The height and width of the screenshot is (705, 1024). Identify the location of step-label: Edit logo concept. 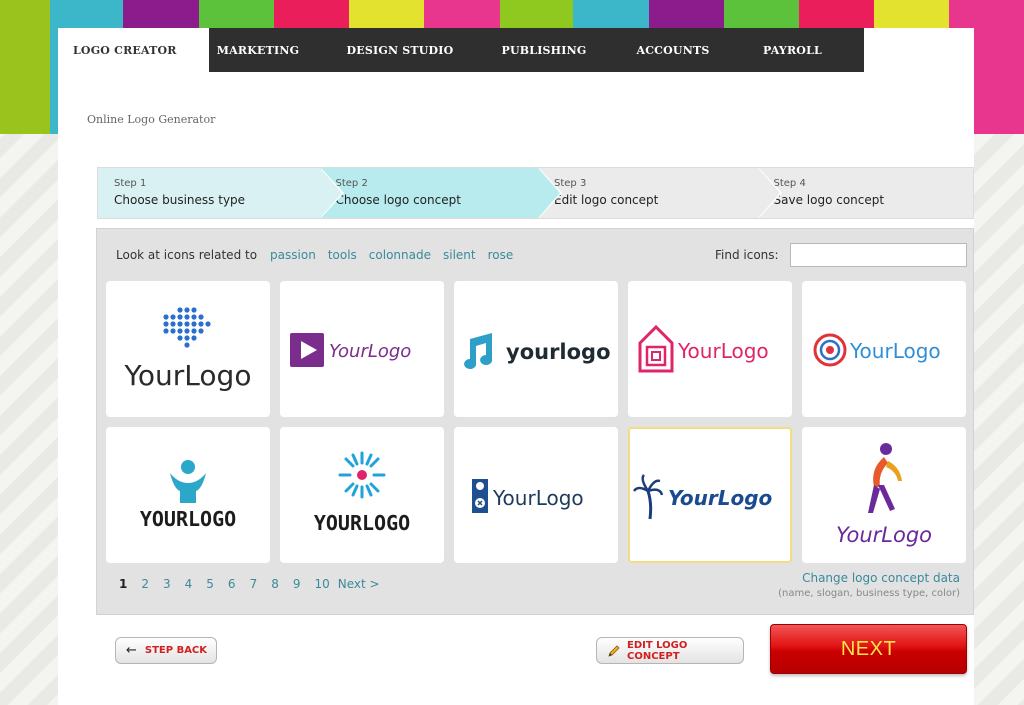
(606, 200).